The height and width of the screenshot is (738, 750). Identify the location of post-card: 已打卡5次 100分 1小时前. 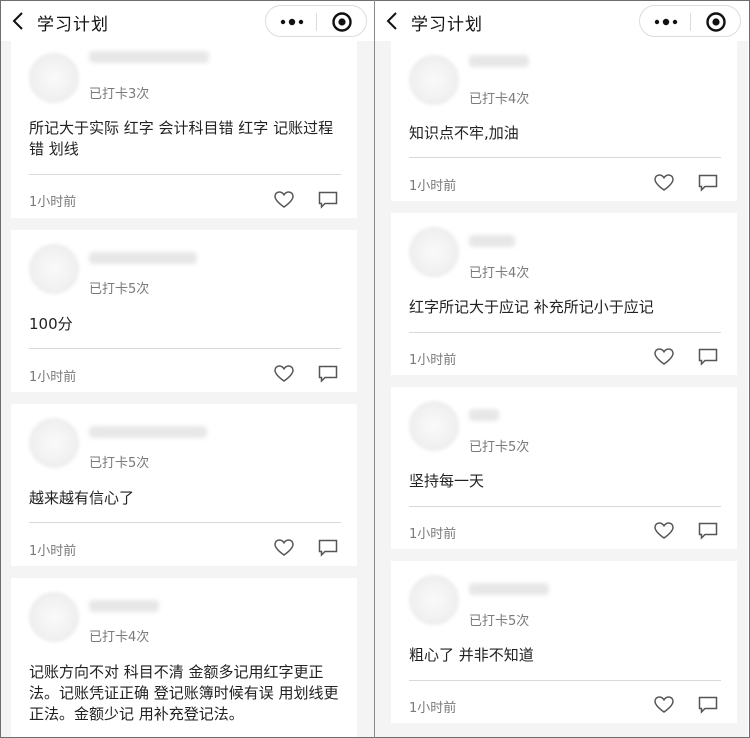
(184, 311).